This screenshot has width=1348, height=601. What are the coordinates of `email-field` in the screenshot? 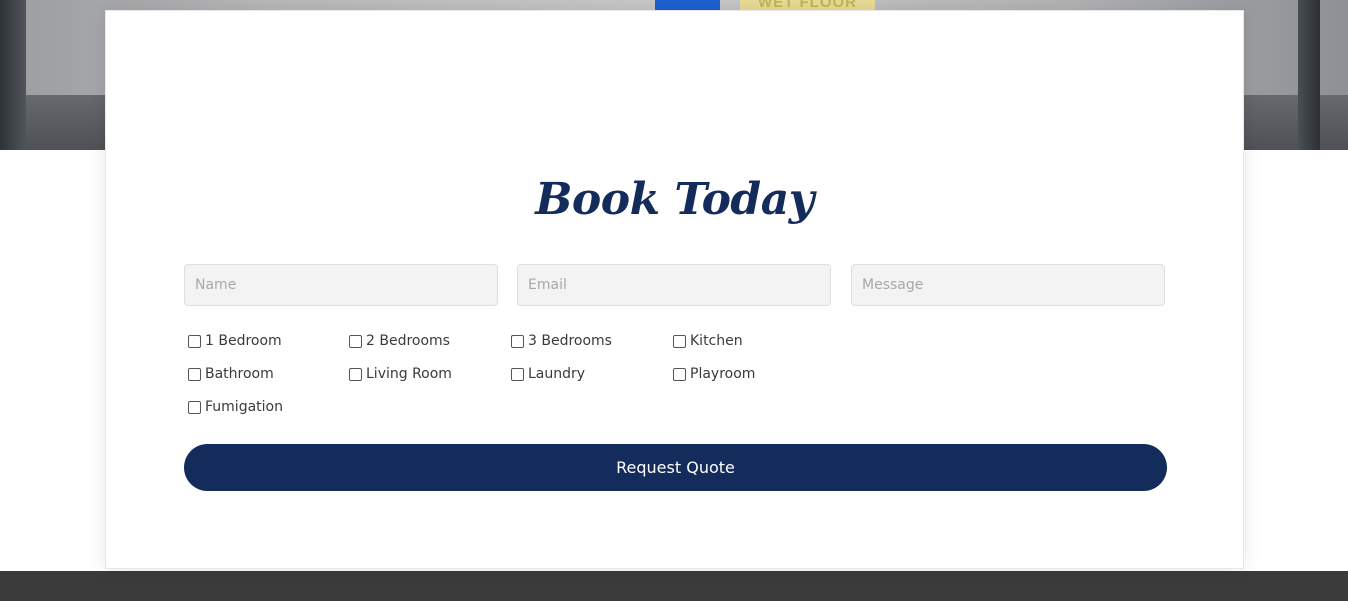 It's located at (674, 285).